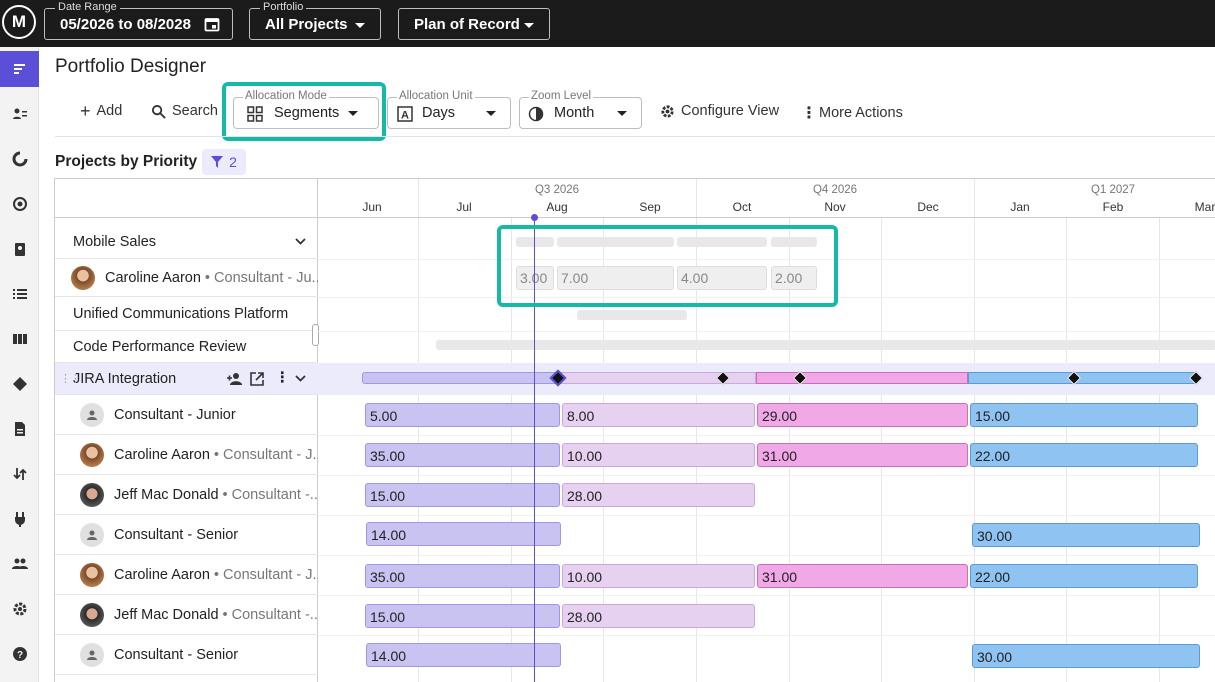 This screenshot has width=1215, height=682. I want to click on nav-plug-icon, so click(19, 519).